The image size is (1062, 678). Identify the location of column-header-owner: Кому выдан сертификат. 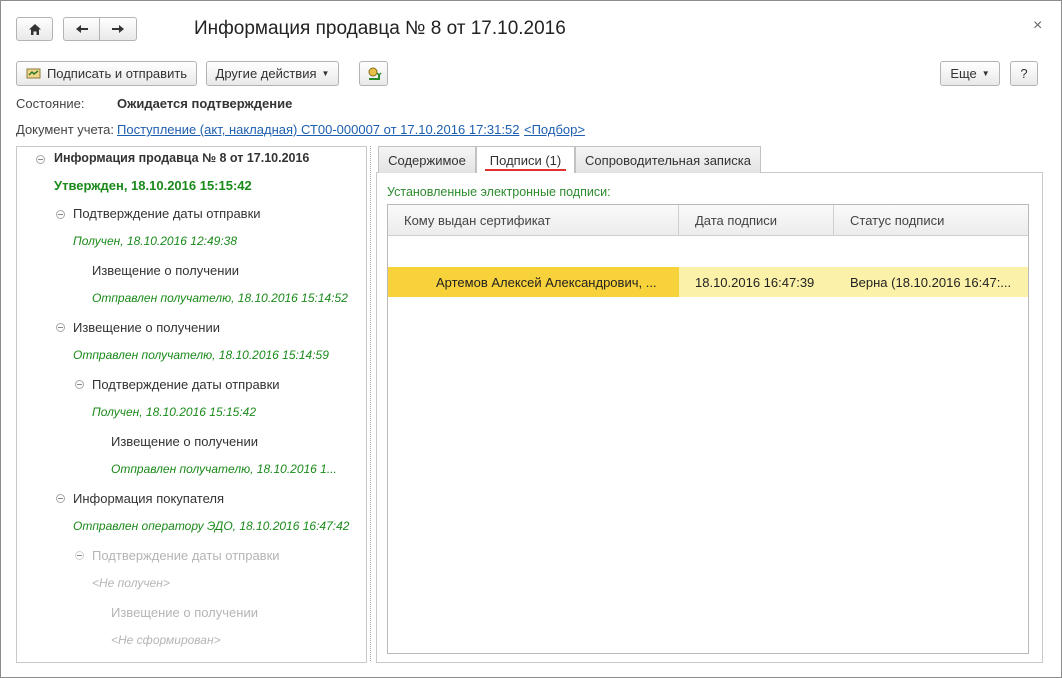
(533, 220).